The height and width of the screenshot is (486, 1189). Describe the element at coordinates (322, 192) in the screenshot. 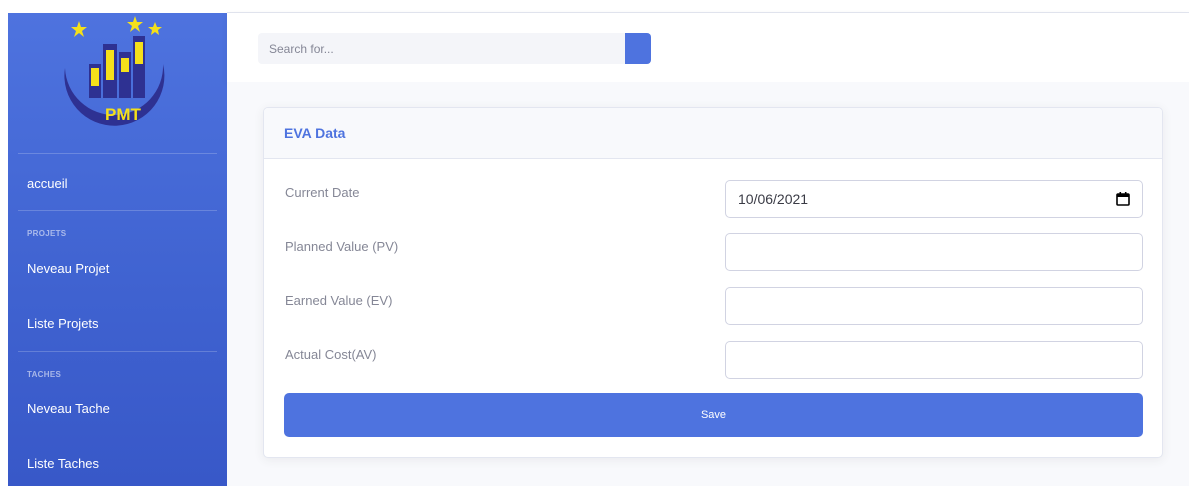

I see `current-date-label: Current Date` at that location.